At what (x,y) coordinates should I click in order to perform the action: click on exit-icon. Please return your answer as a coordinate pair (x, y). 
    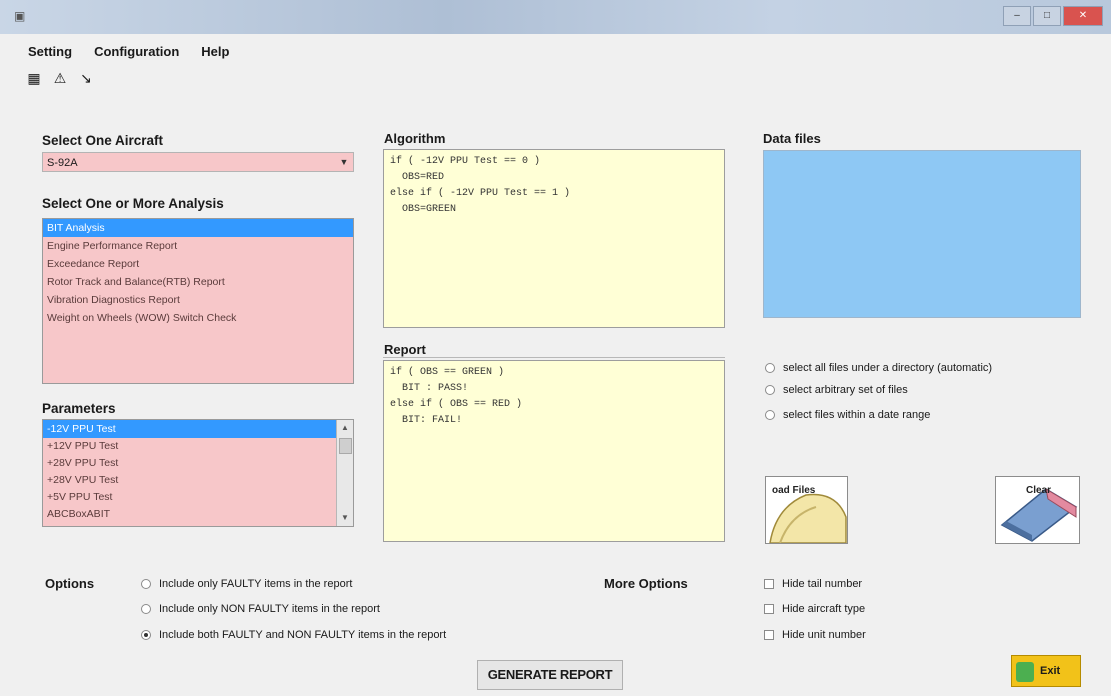
    Looking at the image, I should click on (1025, 672).